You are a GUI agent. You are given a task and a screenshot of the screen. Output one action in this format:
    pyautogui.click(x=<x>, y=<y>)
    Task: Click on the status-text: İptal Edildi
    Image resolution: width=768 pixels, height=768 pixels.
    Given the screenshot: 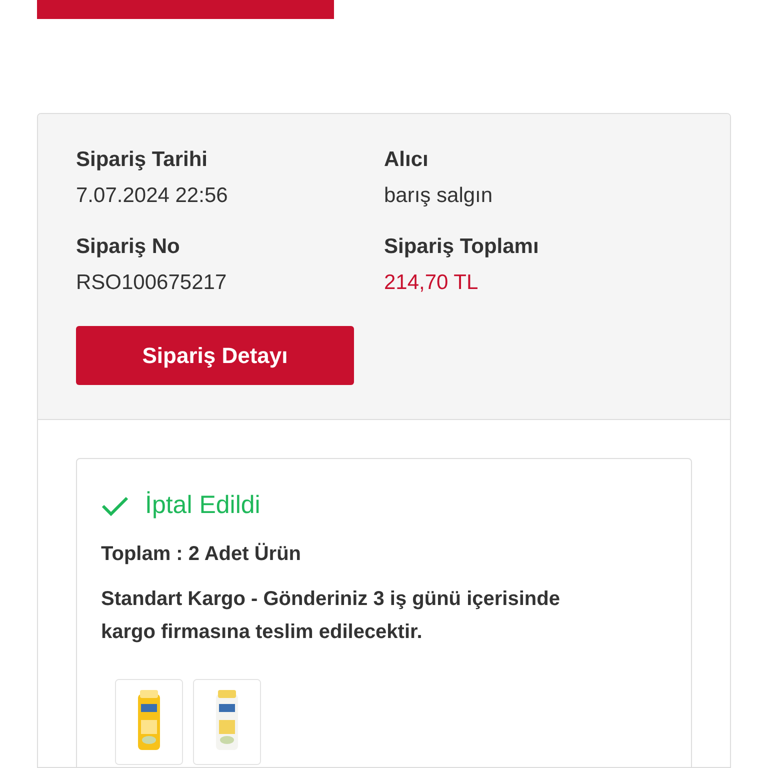 What is the action you would take?
    pyautogui.click(x=202, y=505)
    